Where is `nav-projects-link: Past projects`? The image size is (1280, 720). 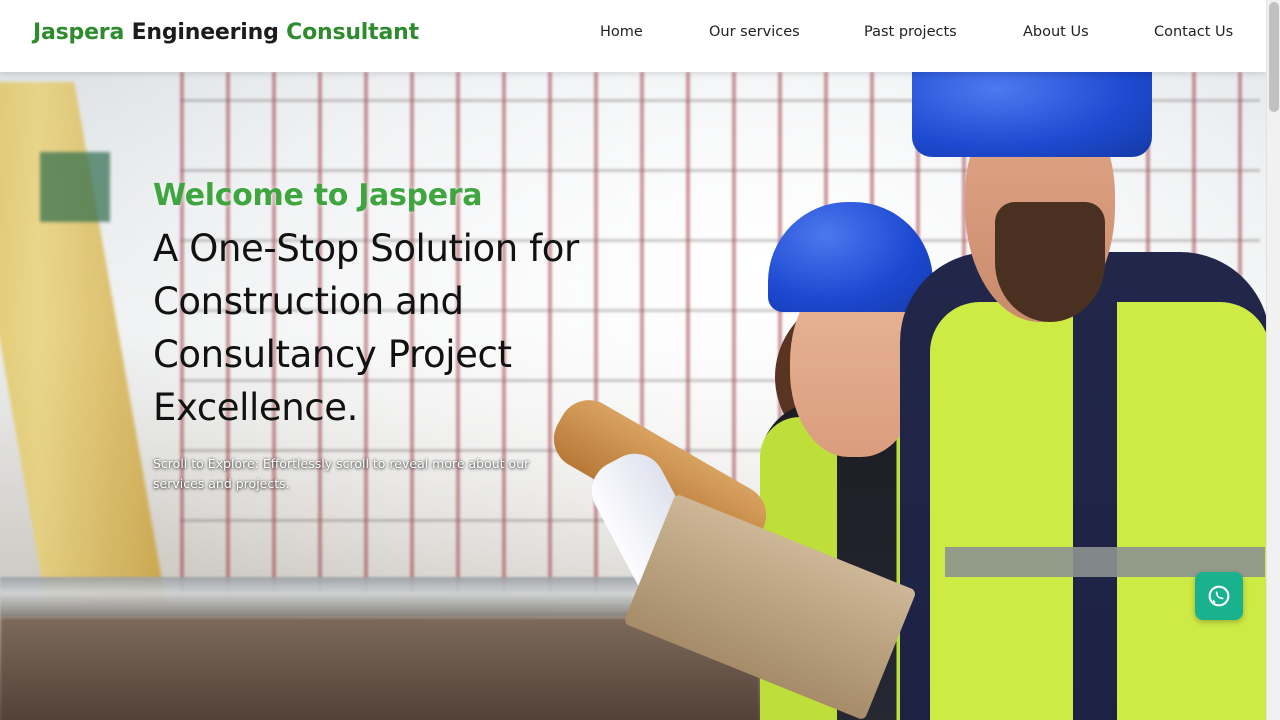
nav-projects-link: Past projects is located at coordinates (910, 32).